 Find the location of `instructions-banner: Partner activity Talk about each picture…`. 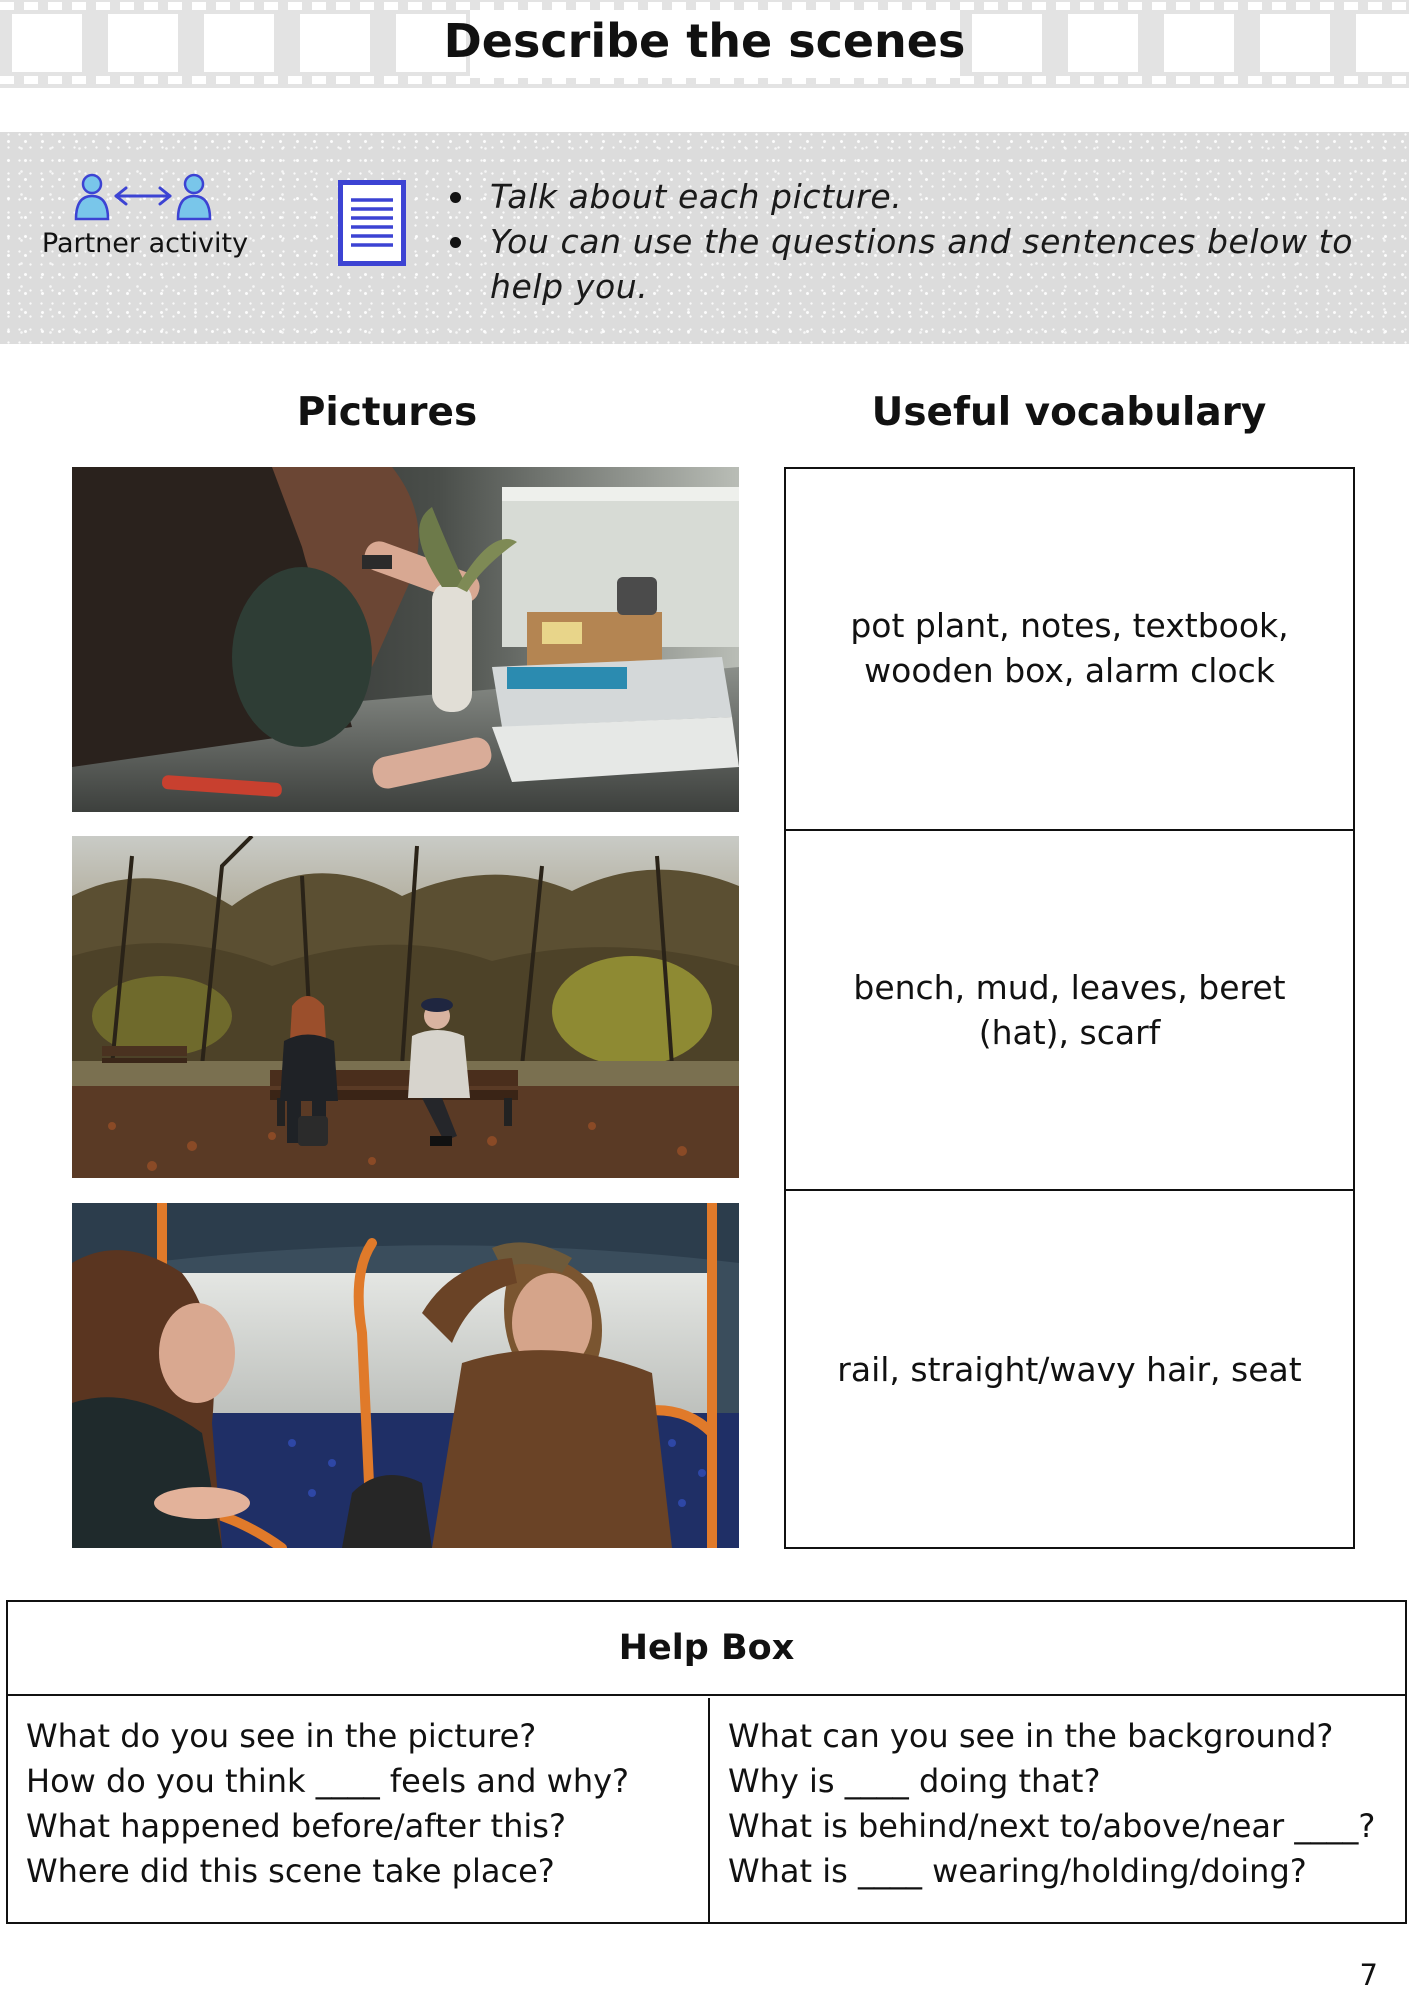

instructions-banner: Partner activity Talk about each picture… is located at coordinates (704, 238).